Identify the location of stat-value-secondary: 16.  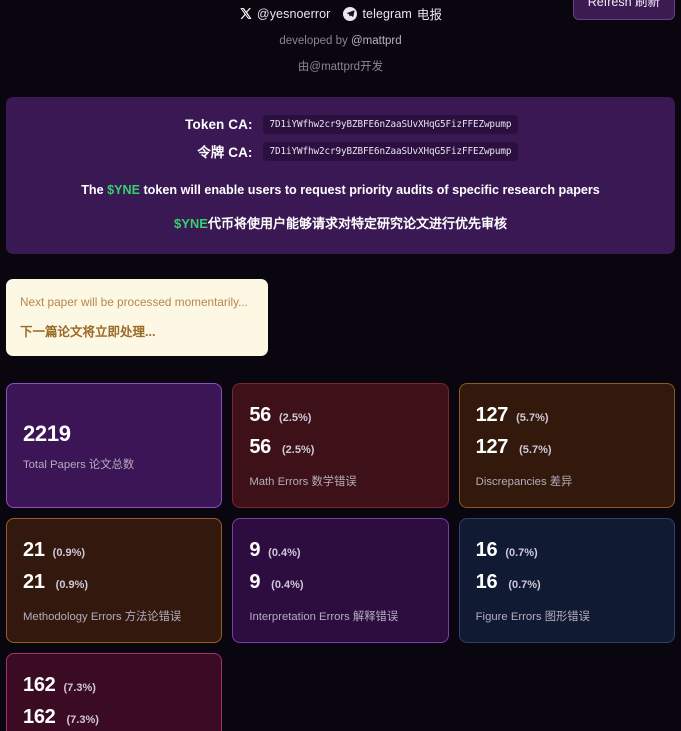
(486, 582).